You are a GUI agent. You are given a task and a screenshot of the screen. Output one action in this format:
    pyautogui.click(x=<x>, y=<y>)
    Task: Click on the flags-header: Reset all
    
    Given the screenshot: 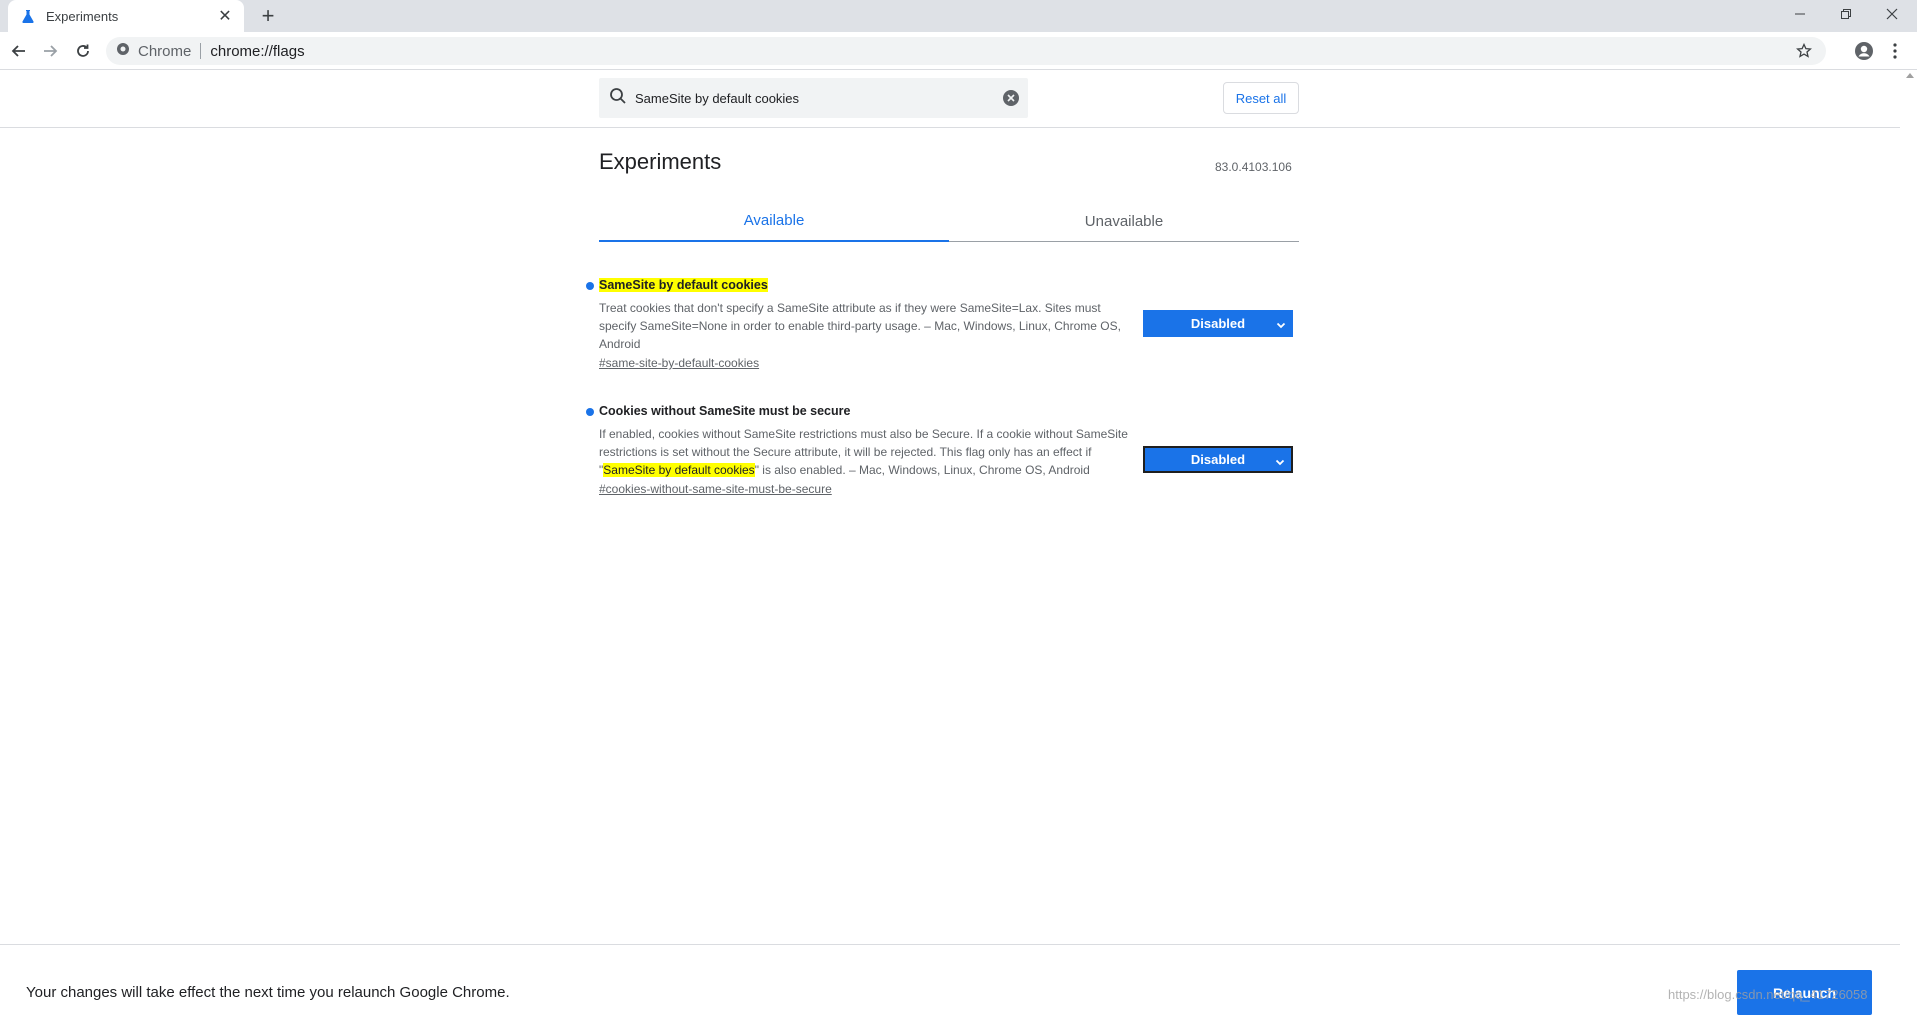 What is the action you would take?
    pyautogui.click(x=950, y=99)
    